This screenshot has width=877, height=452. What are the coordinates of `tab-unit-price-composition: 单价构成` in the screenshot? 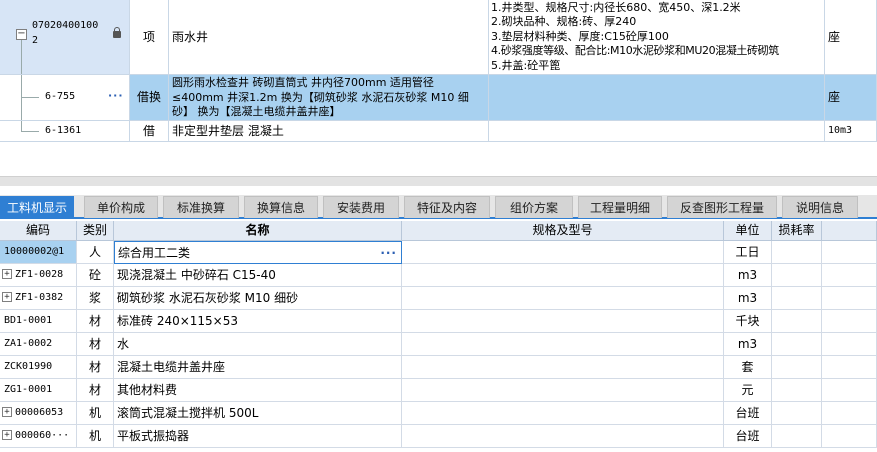 It's located at (121, 207).